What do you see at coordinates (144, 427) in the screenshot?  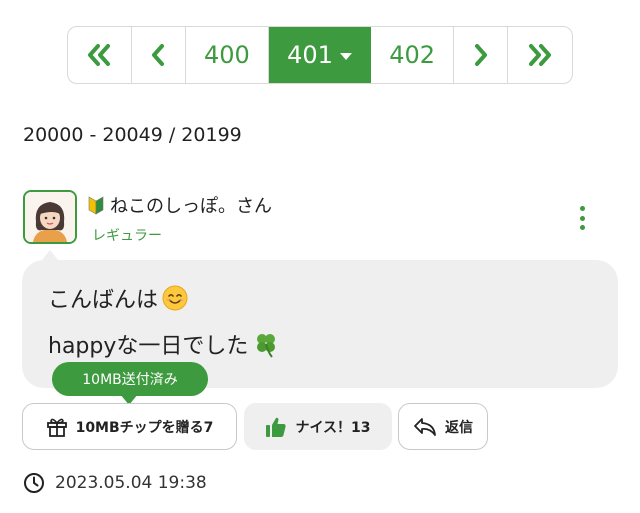 I see `tip-button-label: 10MBチップを贈る7` at bounding box center [144, 427].